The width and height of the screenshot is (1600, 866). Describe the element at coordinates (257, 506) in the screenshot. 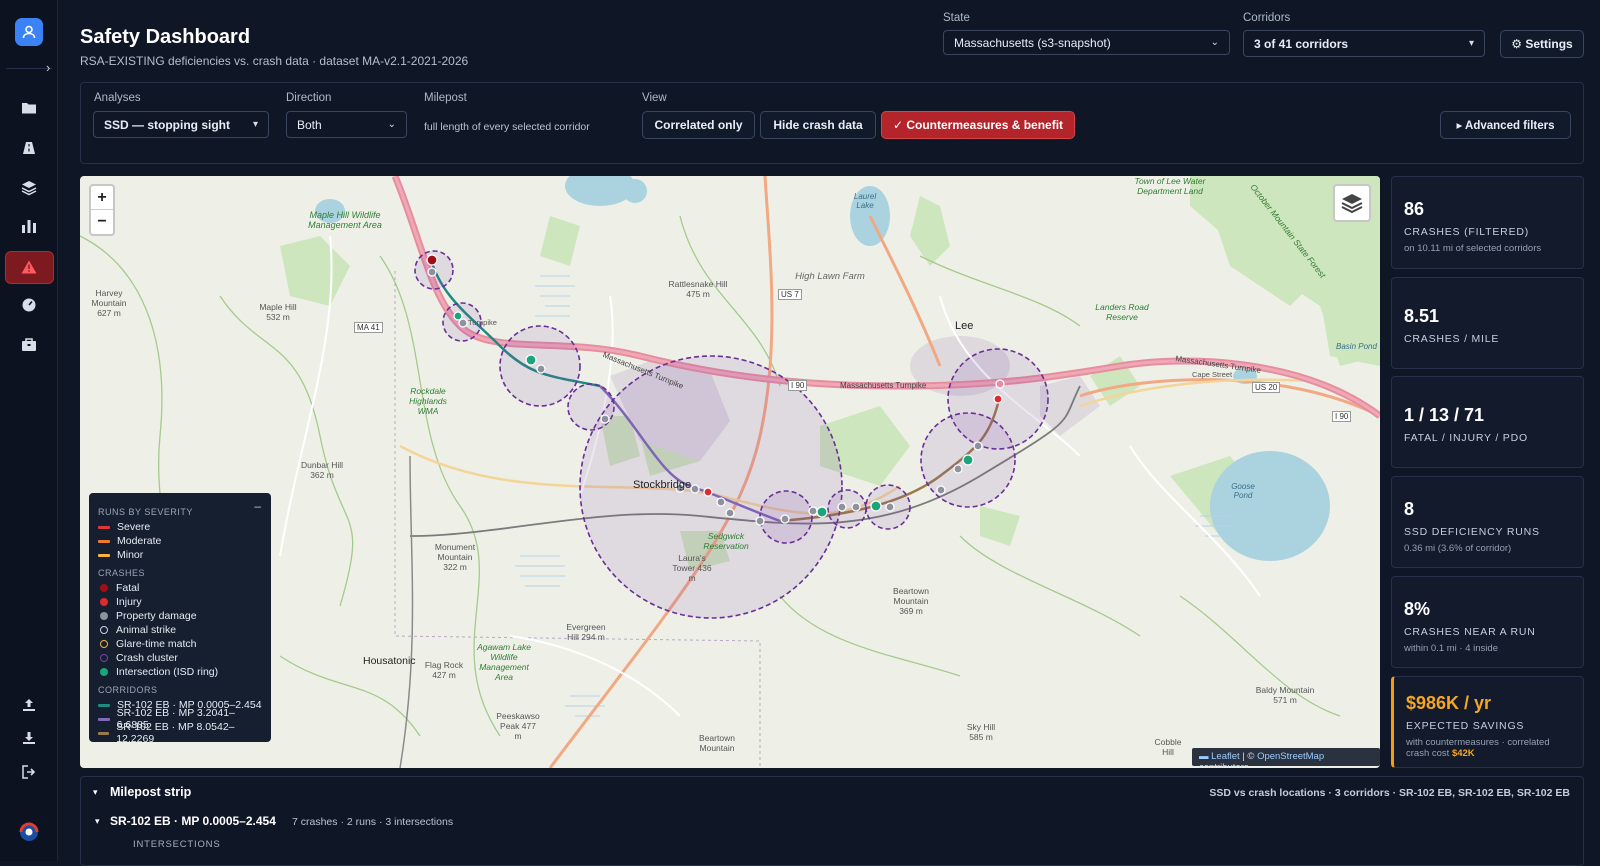

I see `legend-collapse-button: –` at that location.